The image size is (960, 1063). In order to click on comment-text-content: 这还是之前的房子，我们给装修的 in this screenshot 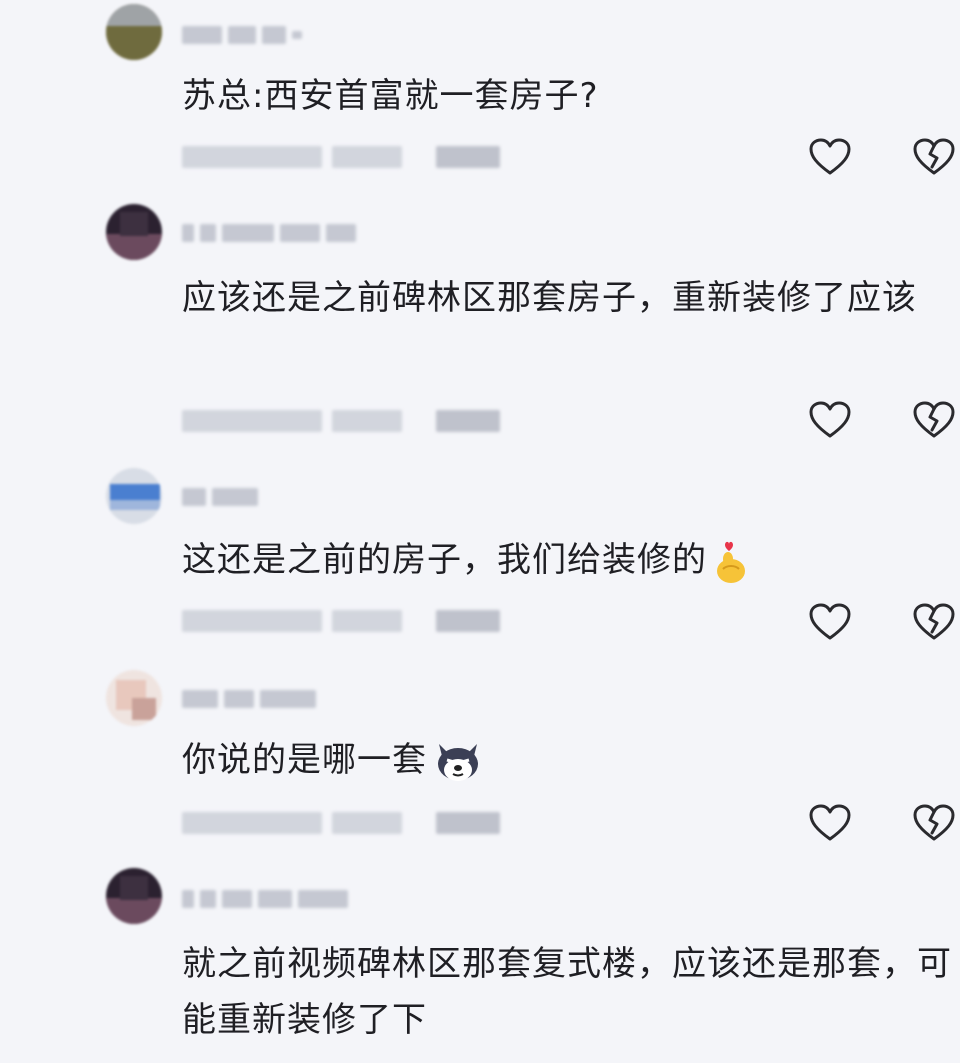, I will do `click(444, 560)`.